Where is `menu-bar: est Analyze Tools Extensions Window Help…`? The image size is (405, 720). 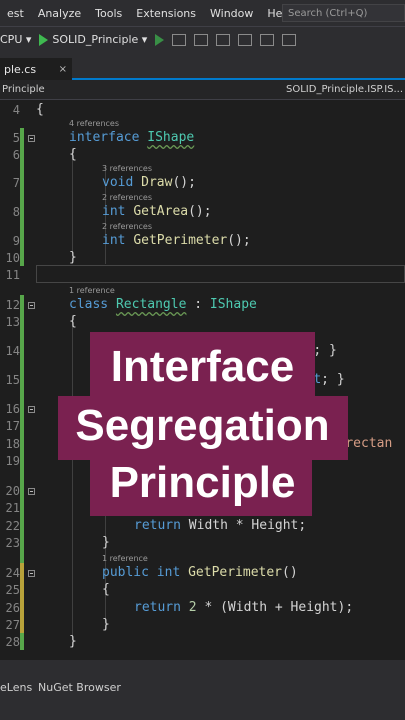
menu-bar: est Analyze Tools Extensions Window Help… is located at coordinates (202, 13).